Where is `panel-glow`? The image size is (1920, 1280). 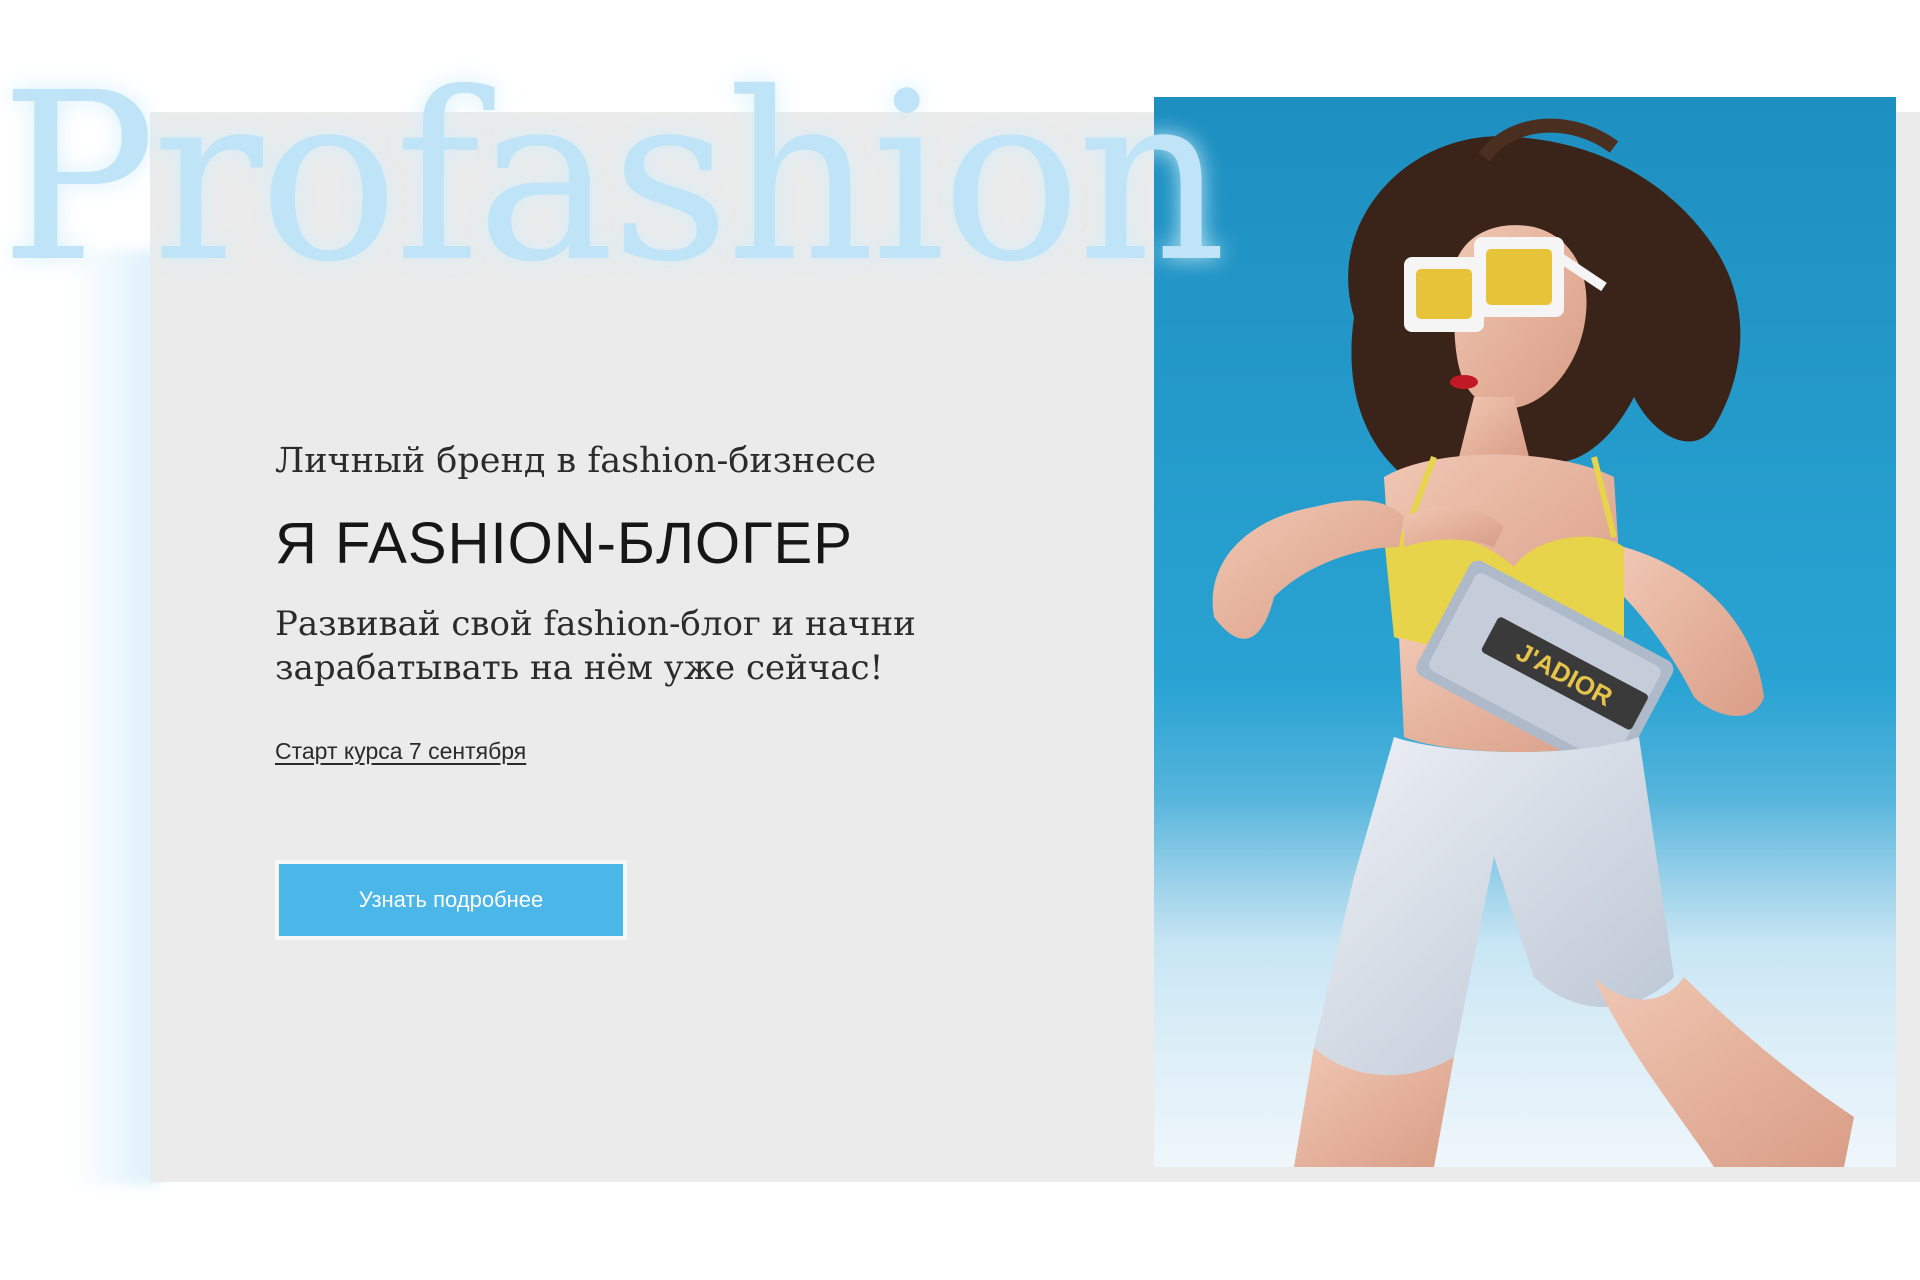
panel-glow is located at coordinates (115, 717).